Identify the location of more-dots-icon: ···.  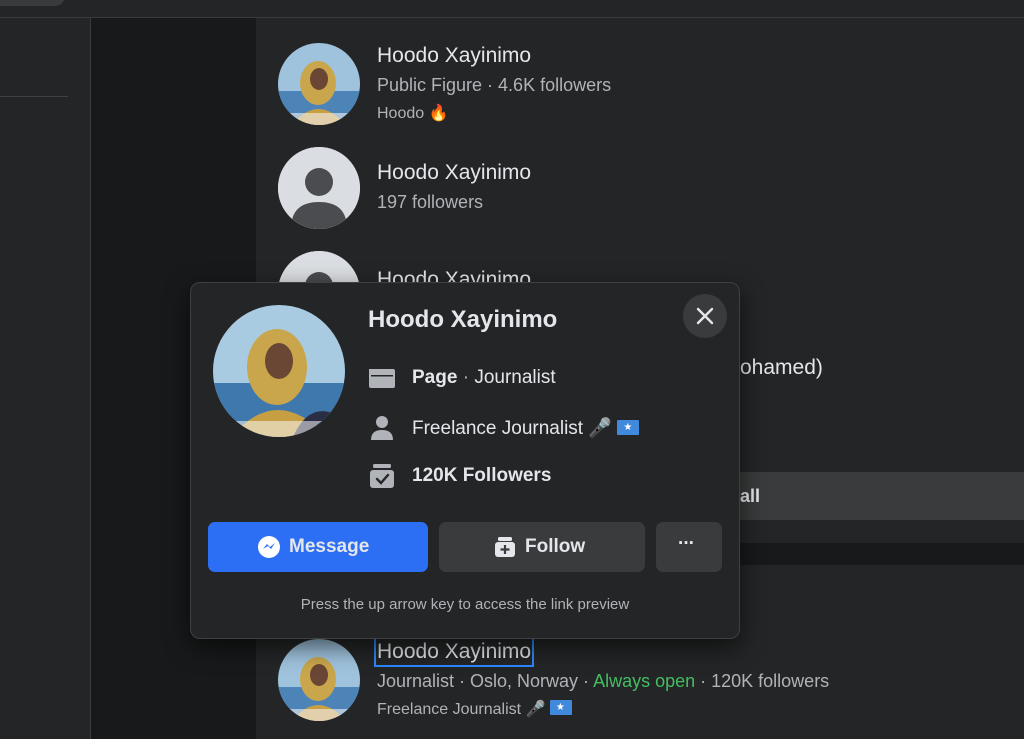
(686, 543).